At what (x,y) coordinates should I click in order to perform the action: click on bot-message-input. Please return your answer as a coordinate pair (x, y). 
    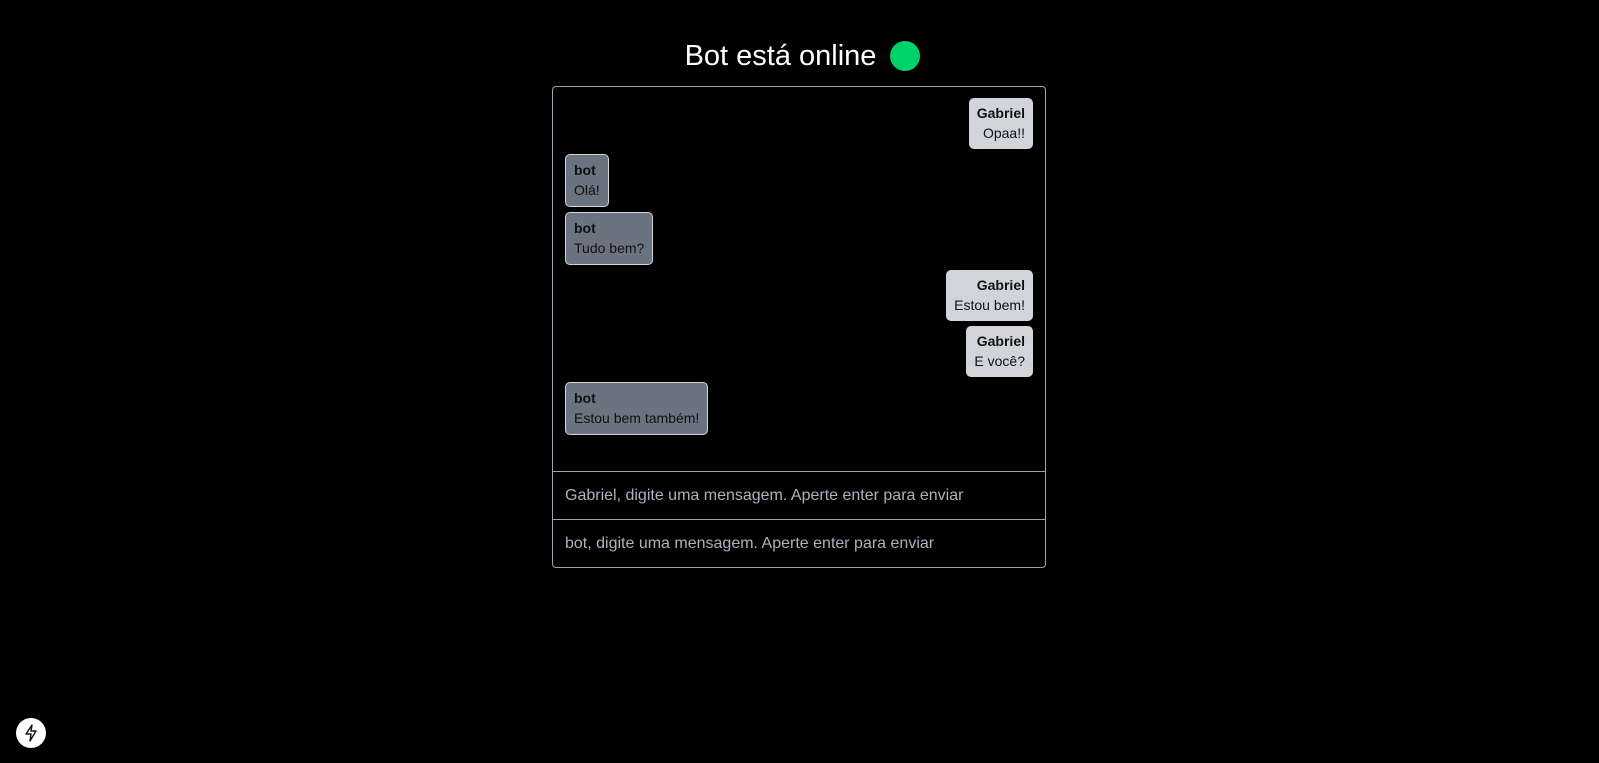
    Looking at the image, I should click on (799, 544).